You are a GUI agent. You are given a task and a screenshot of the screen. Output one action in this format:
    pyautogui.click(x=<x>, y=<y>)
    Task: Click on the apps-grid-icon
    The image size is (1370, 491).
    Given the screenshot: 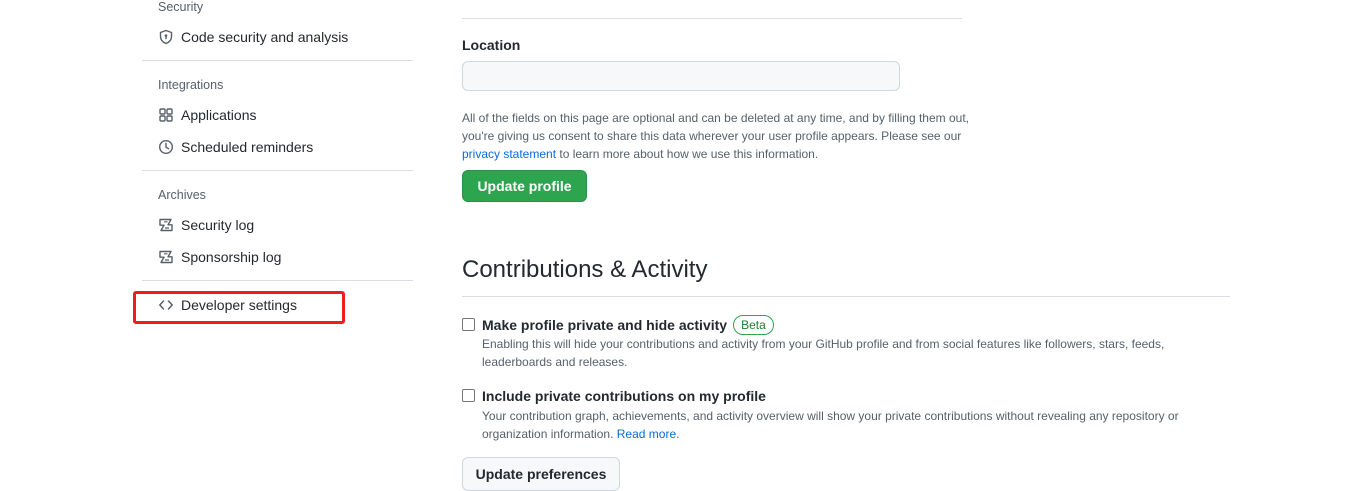 What is the action you would take?
    pyautogui.click(x=166, y=115)
    